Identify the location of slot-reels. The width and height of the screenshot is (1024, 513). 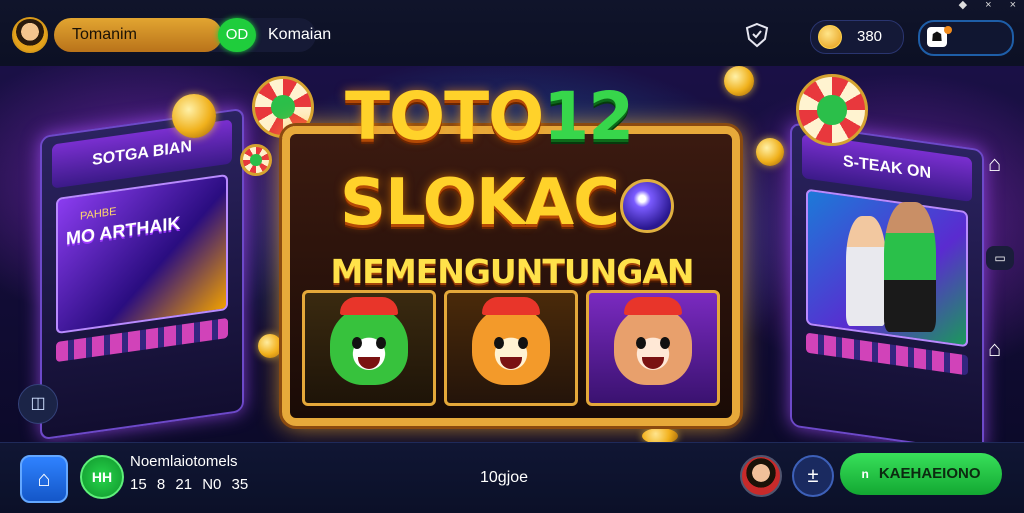
(511, 348).